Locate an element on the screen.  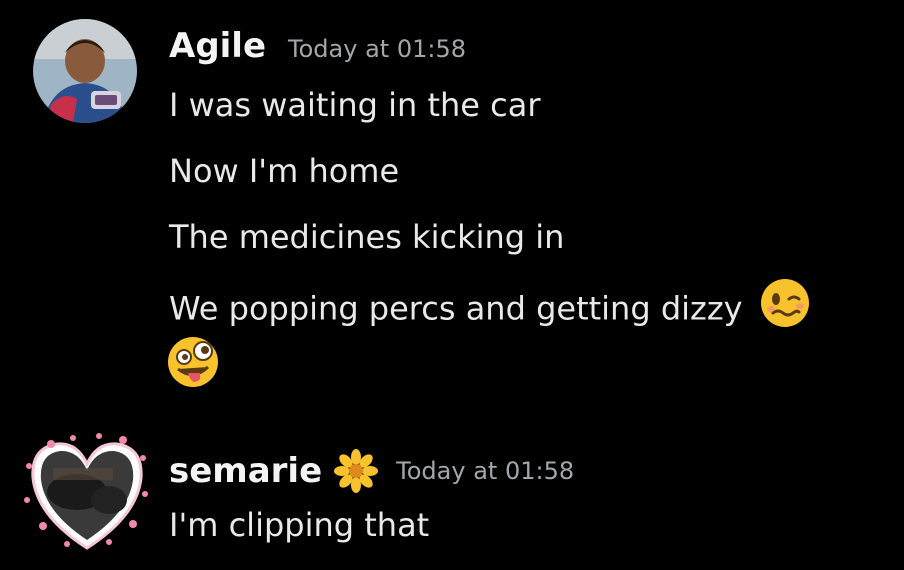
avatar-photo is located at coordinates (85, 71).